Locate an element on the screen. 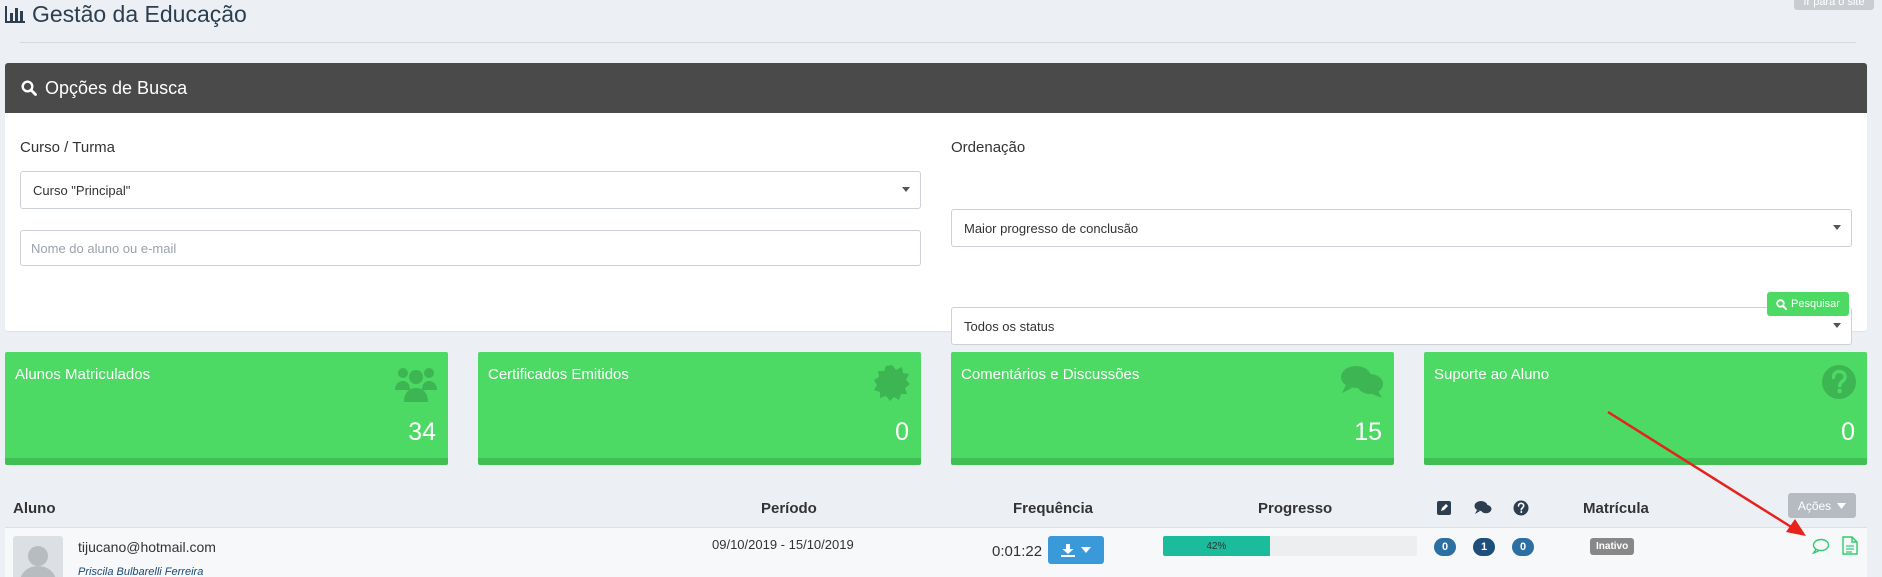 The width and height of the screenshot is (1882, 577). annotation-arrow is located at coordinates (1706, 473).